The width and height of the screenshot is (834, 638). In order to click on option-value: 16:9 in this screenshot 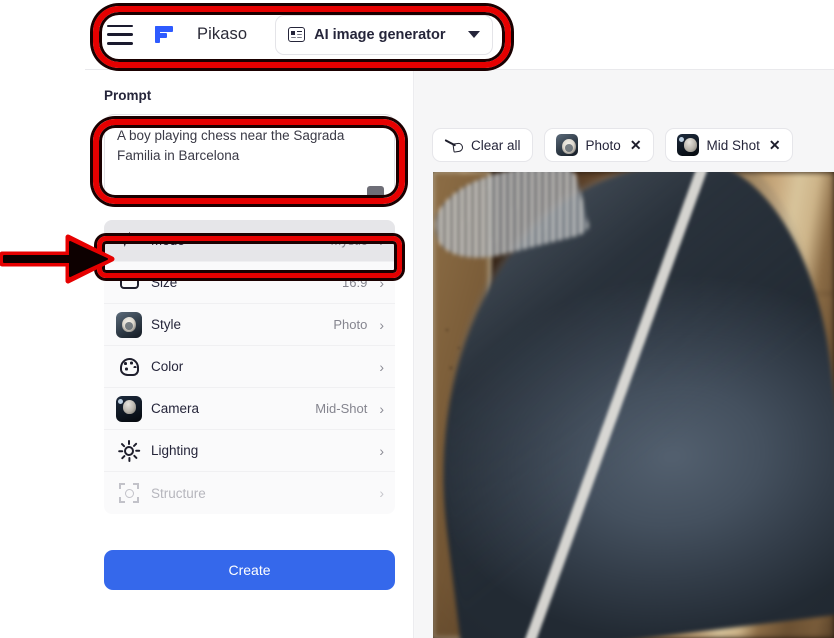, I will do `click(355, 282)`.